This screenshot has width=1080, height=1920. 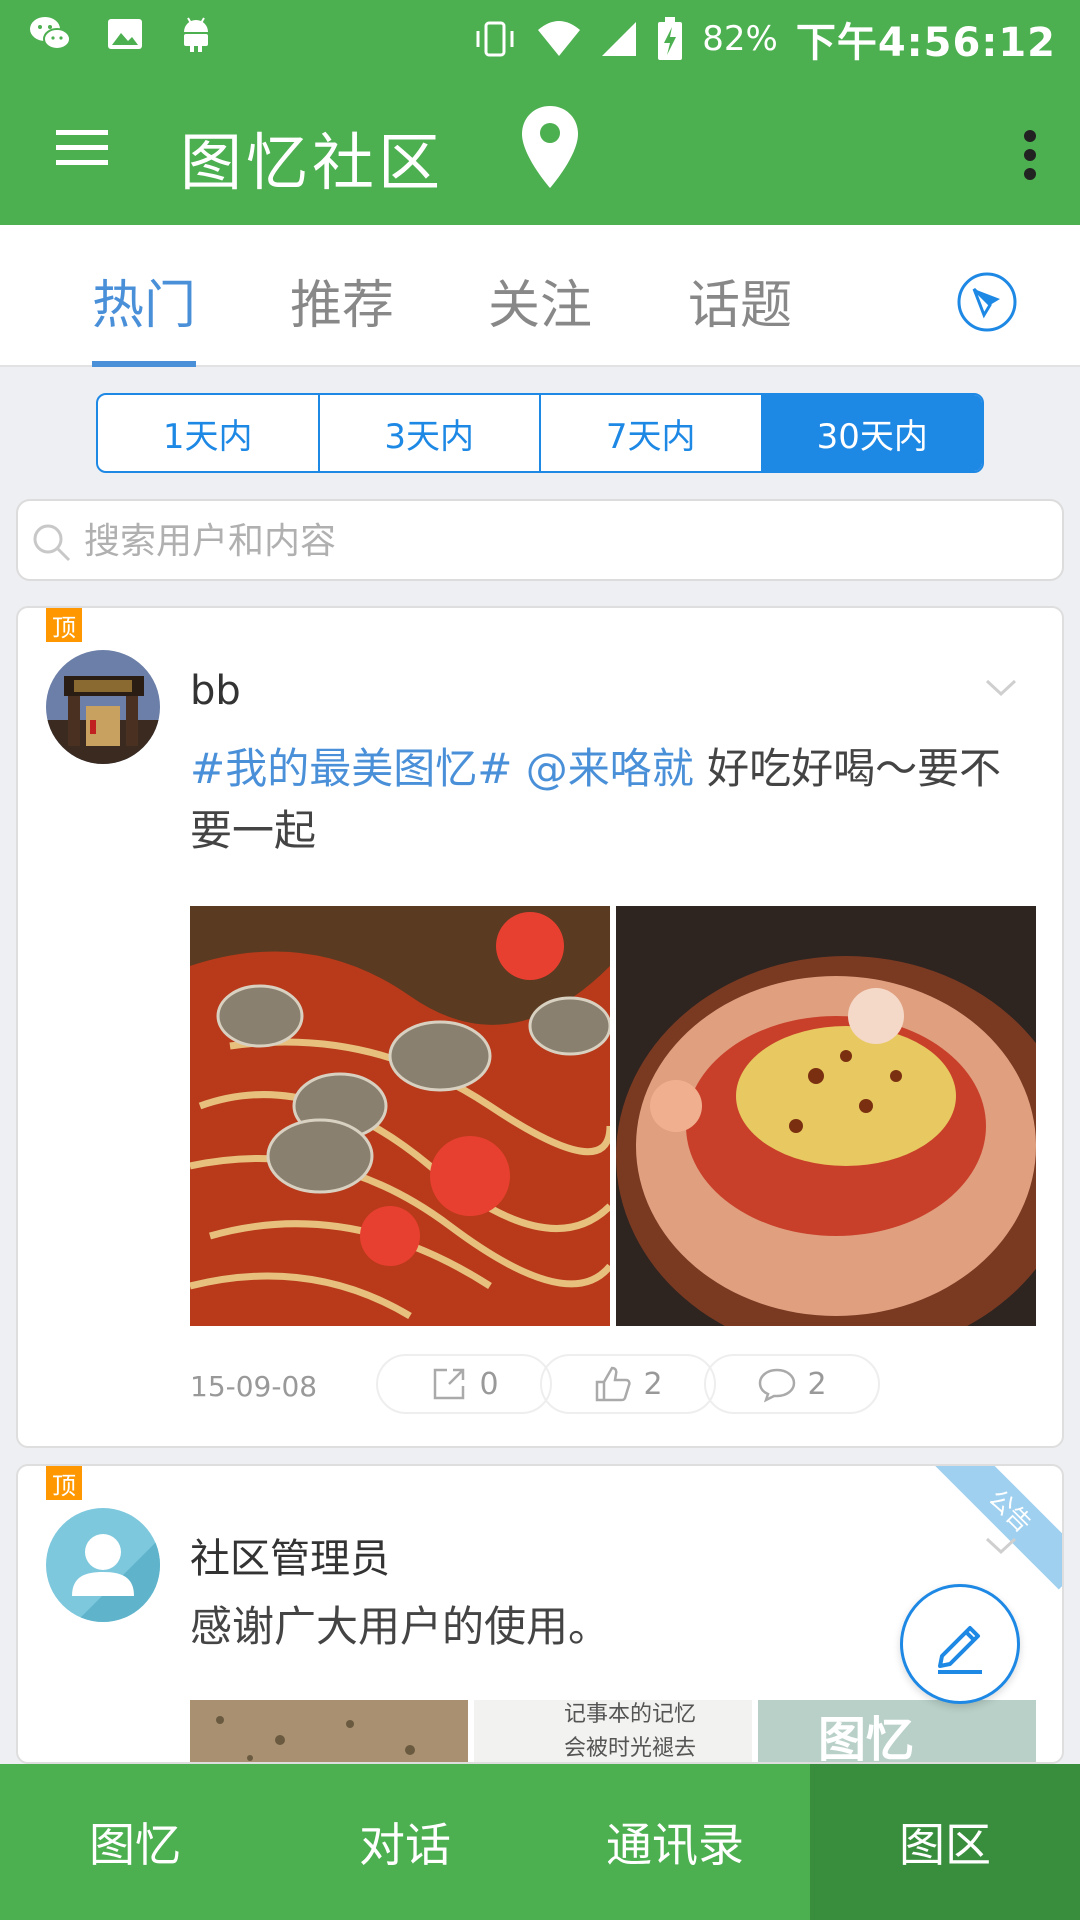 What do you see at coordinates (144, 364) in the screenshot?
I see `tab-active-indicator` at bounding box center [144, 364].